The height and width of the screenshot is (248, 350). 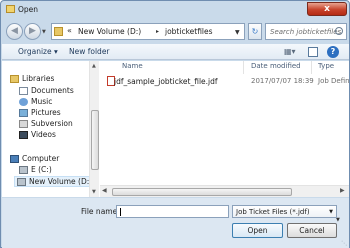 I want to click on file-name-input: ▼, so click(x=228, y=214).